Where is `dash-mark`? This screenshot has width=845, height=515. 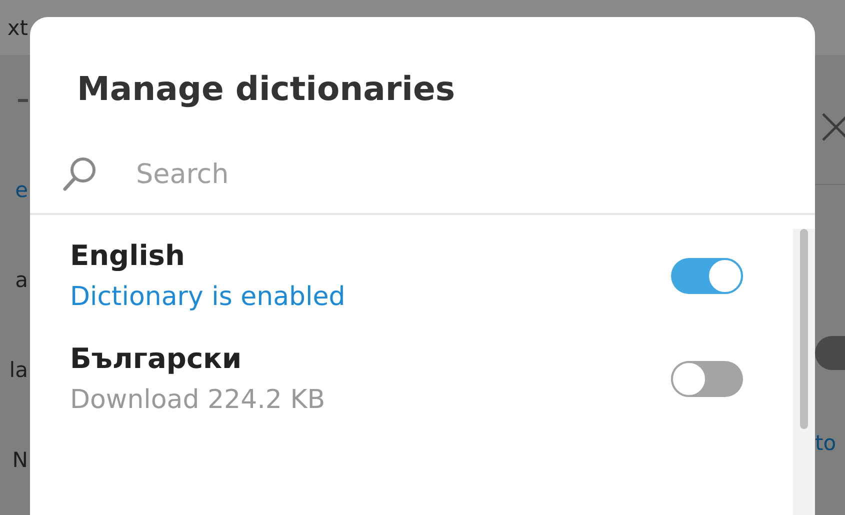
dash-mark is located at coordinates (23, 100).